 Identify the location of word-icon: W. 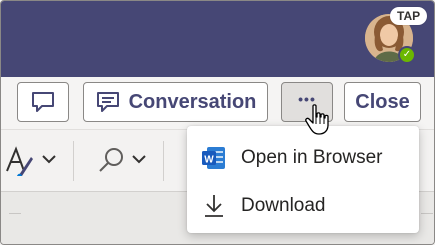
(213, 158).